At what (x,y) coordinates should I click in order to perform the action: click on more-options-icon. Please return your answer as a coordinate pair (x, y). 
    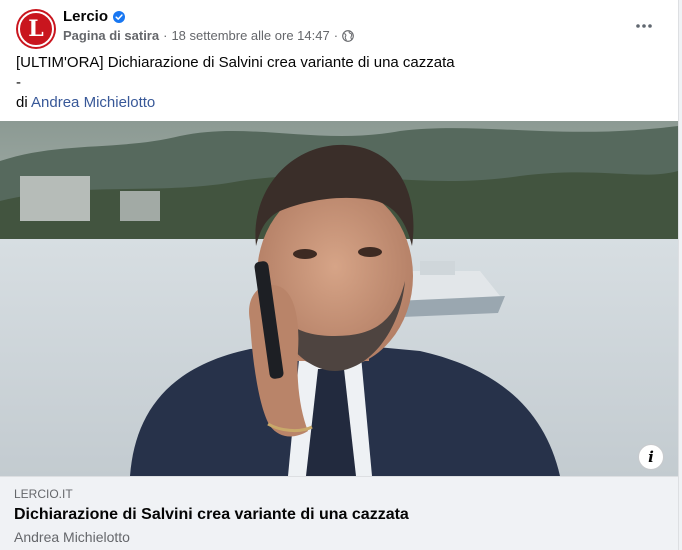
    Looking at the image, I should click on (644, 26).